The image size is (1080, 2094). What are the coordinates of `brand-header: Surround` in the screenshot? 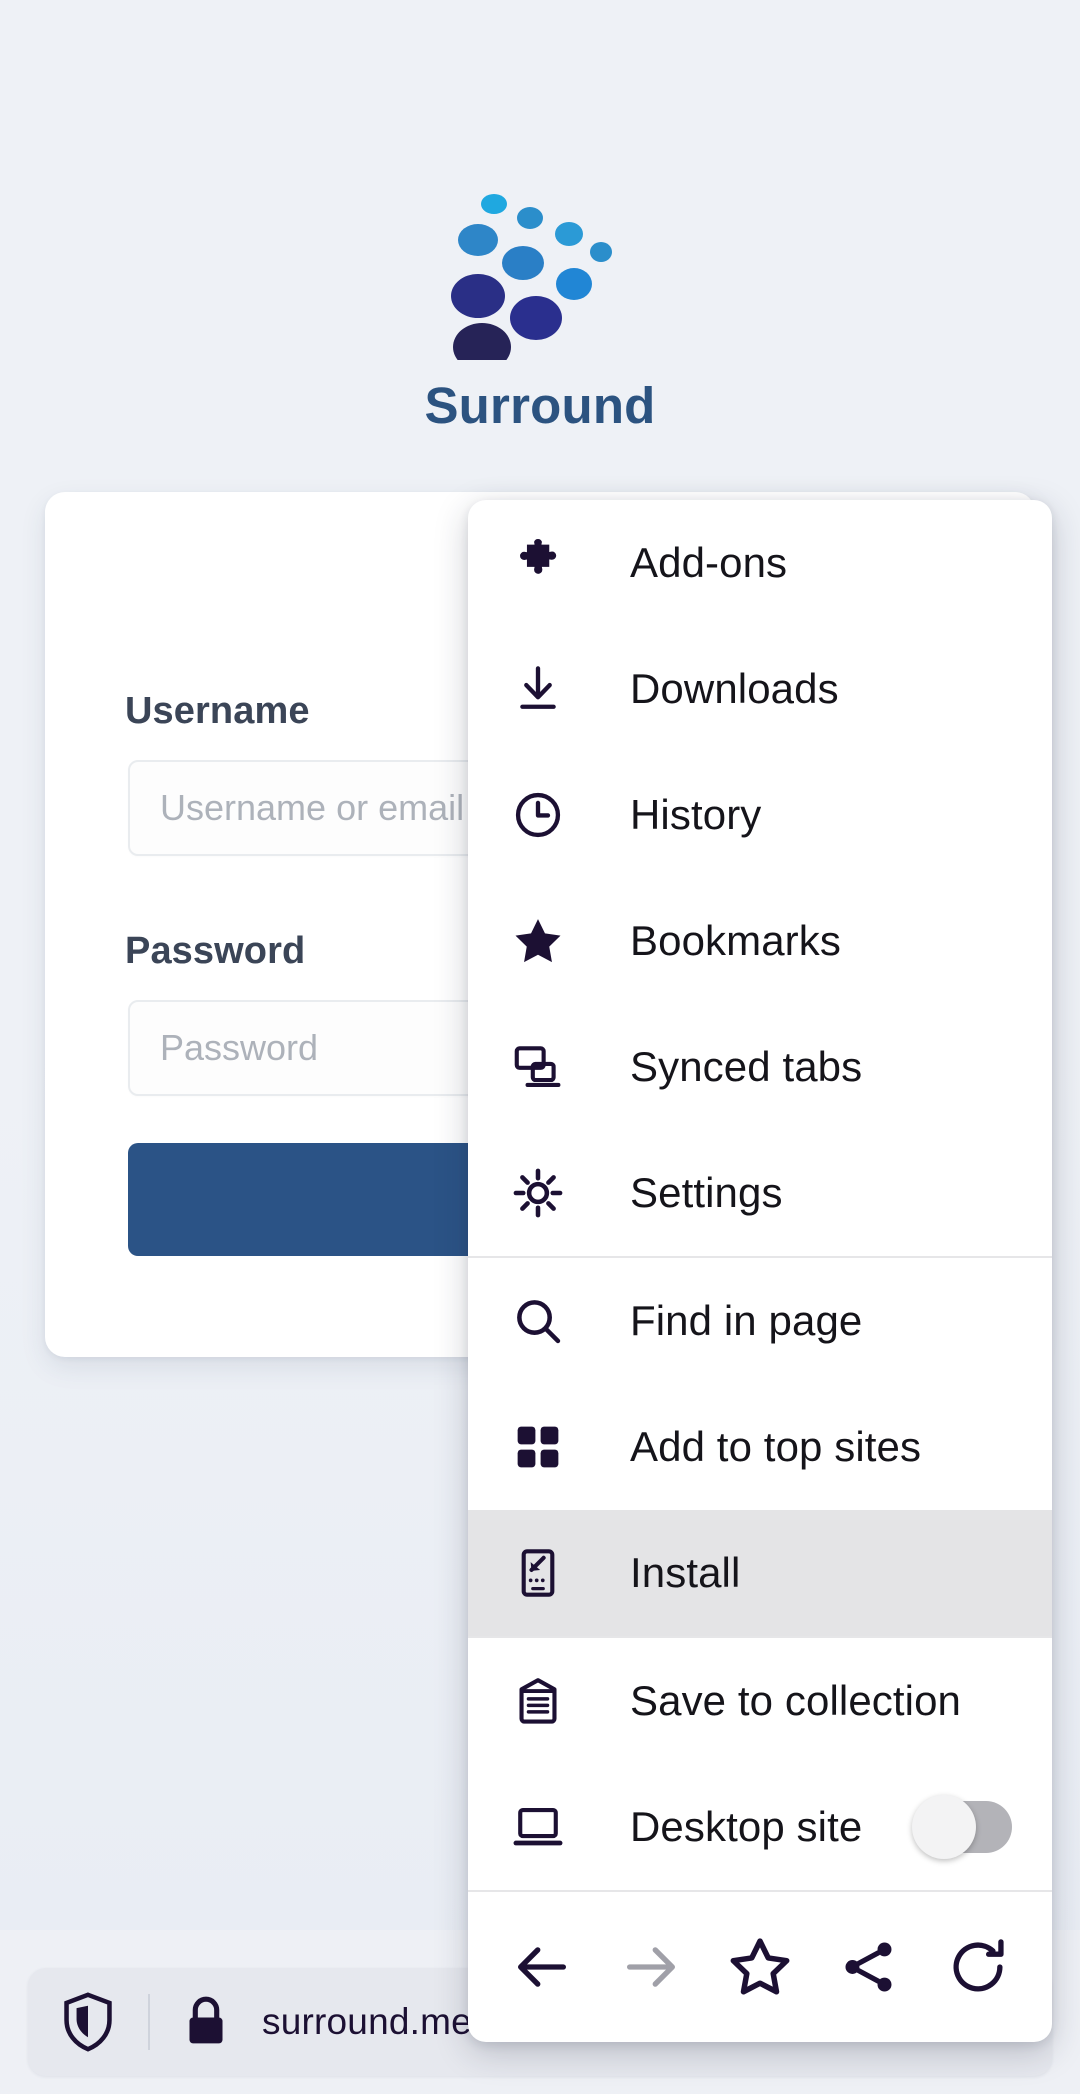 It's located at (540, 312).